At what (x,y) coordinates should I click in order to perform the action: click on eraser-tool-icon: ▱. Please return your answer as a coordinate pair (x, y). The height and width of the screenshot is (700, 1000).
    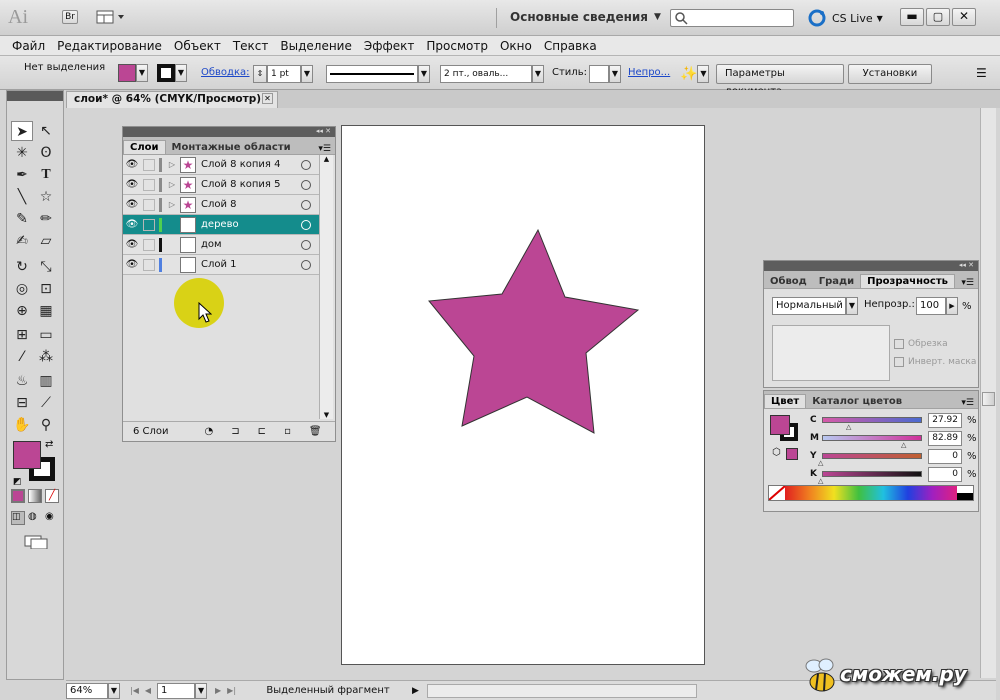
    Looking at the image, I should click on (46, 241).